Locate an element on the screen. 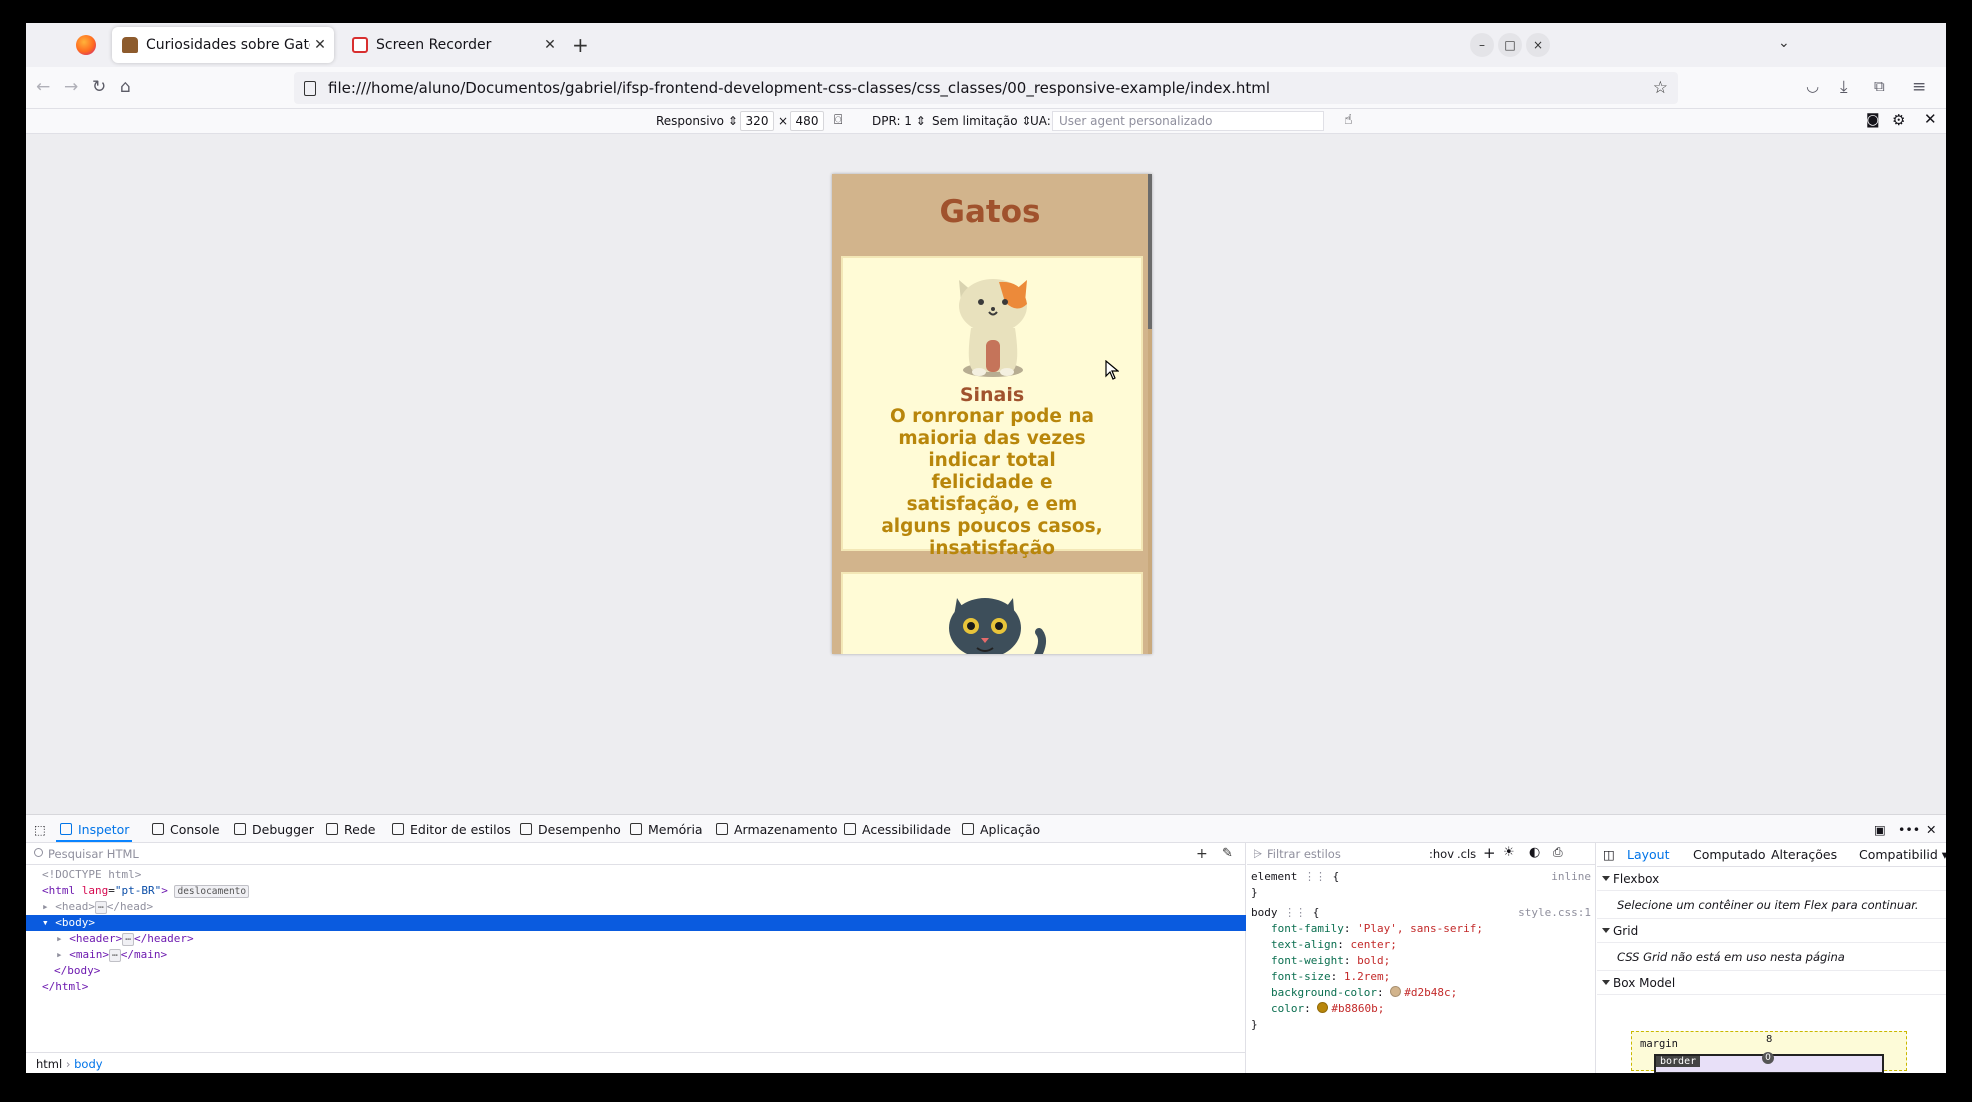 This screenshot has height=1102, width=1972. reload-icon: ↻ is located at coordinates (99, 87).